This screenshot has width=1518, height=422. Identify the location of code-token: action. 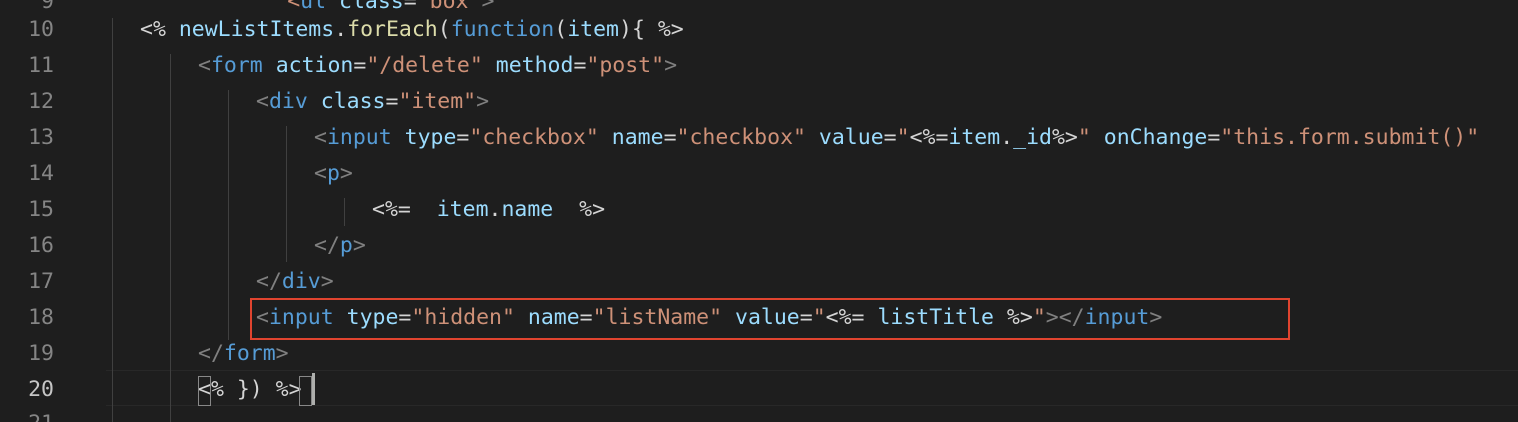
(314, 65).